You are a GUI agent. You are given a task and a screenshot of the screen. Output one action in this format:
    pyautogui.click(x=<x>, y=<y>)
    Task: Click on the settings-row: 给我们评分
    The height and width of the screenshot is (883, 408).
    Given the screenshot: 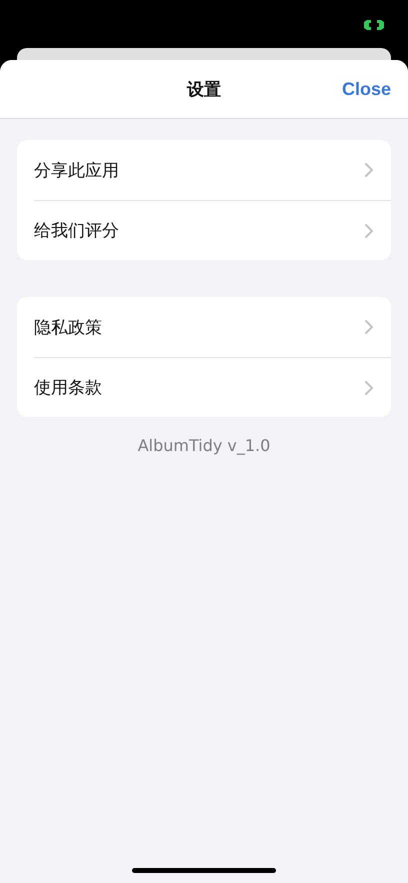 What is the action you would take?
    pyautogui.click(x=212, y=230)
    